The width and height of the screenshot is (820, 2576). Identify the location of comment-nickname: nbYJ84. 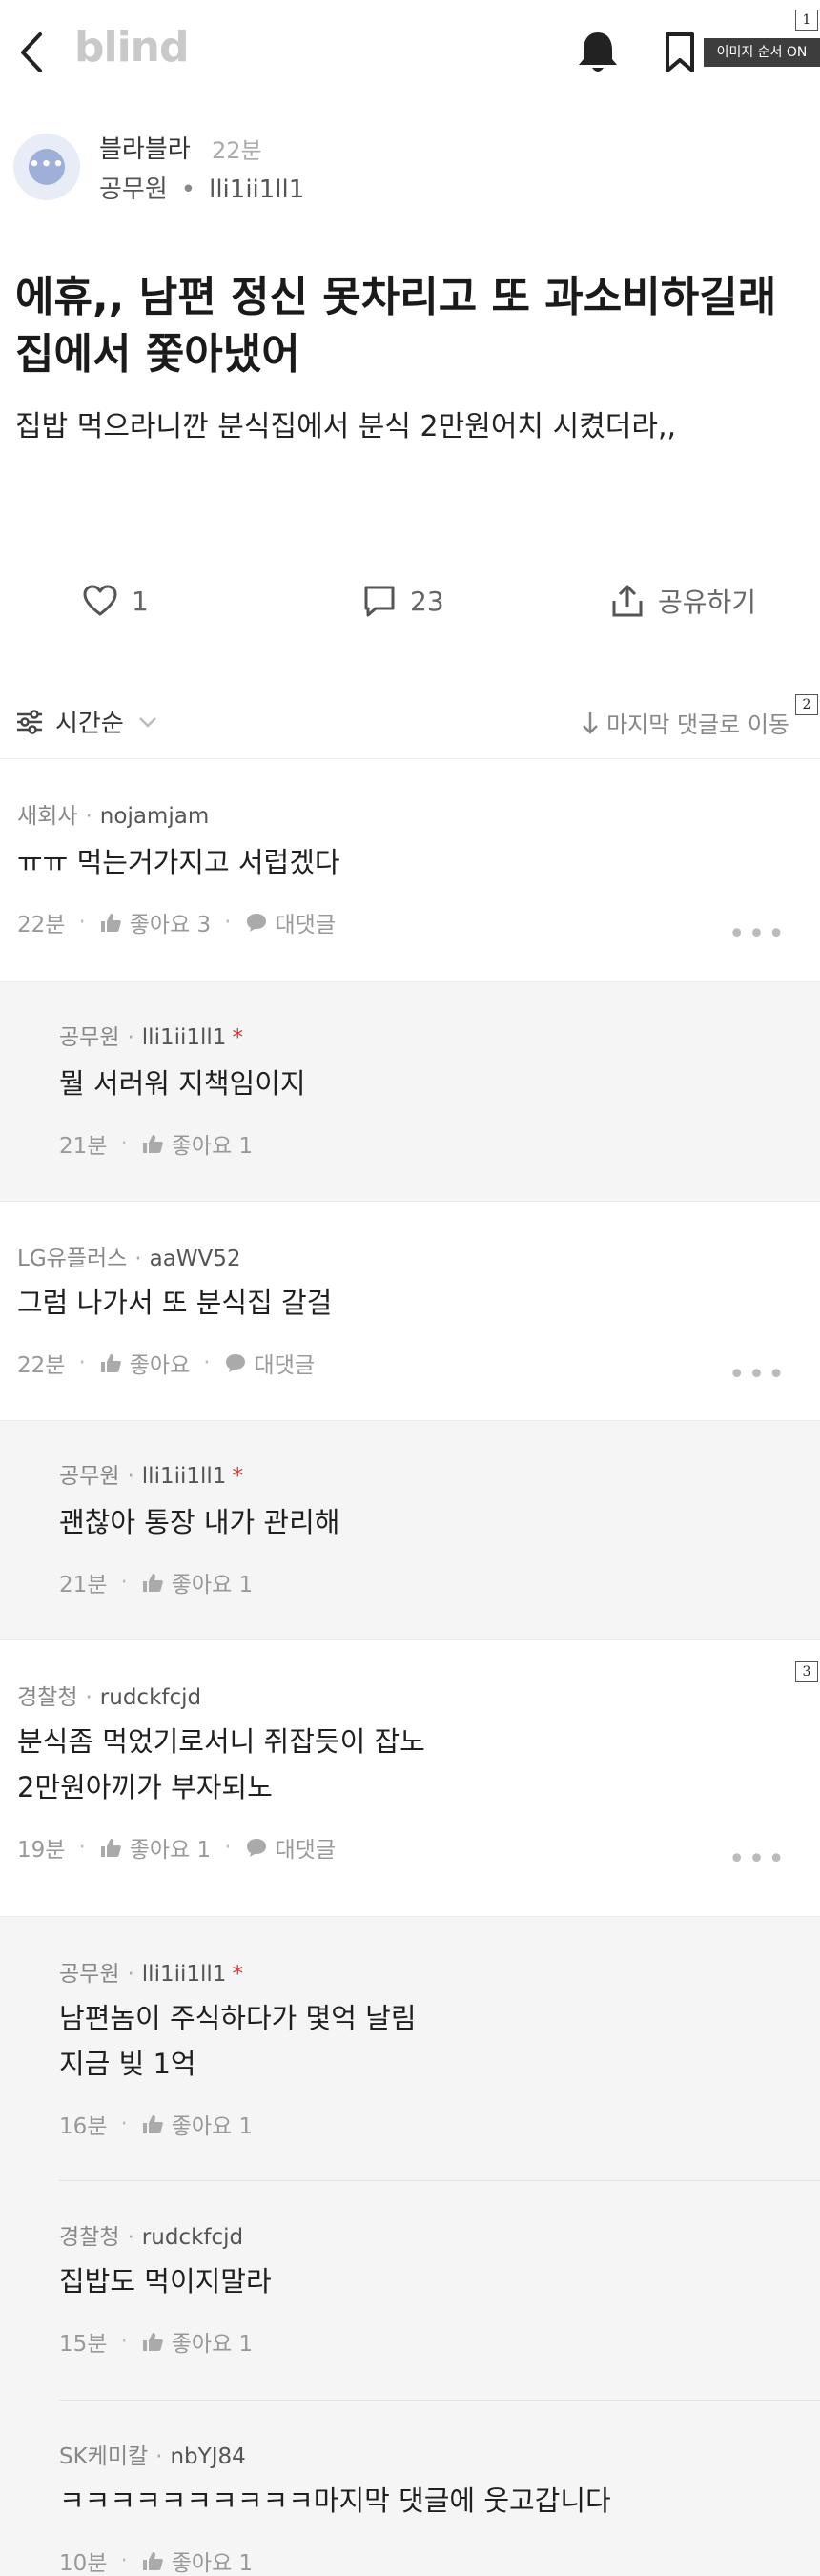
(208, 2456).